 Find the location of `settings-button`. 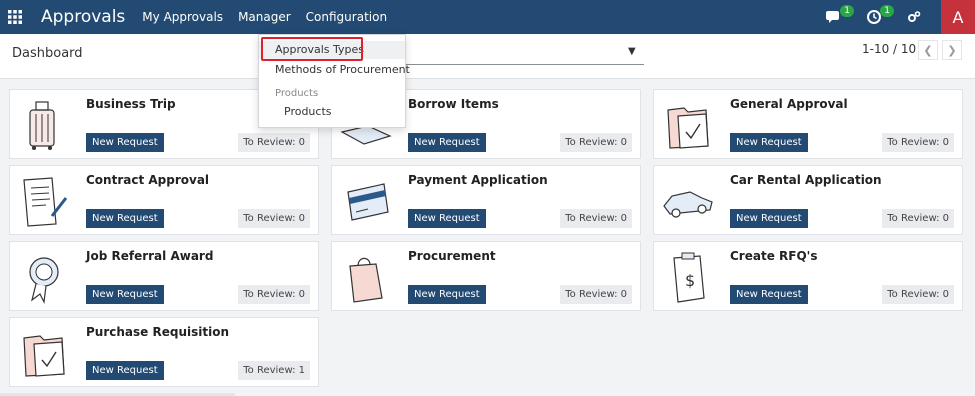

settings-button is located at coordinates (914, 17).